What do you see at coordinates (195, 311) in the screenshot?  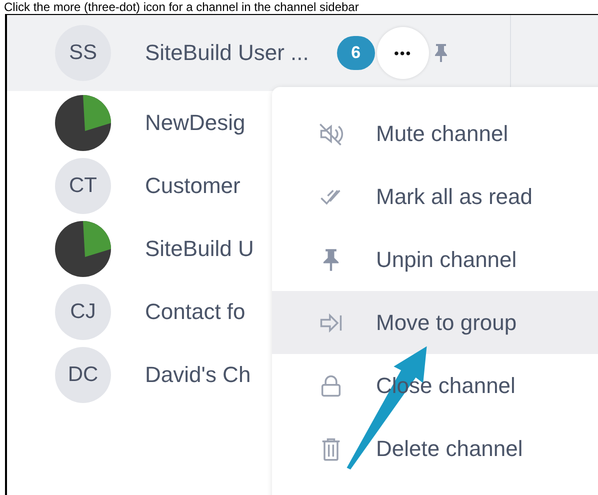 I see `channel-name: Contact fo` at bounding box center [195, 311].